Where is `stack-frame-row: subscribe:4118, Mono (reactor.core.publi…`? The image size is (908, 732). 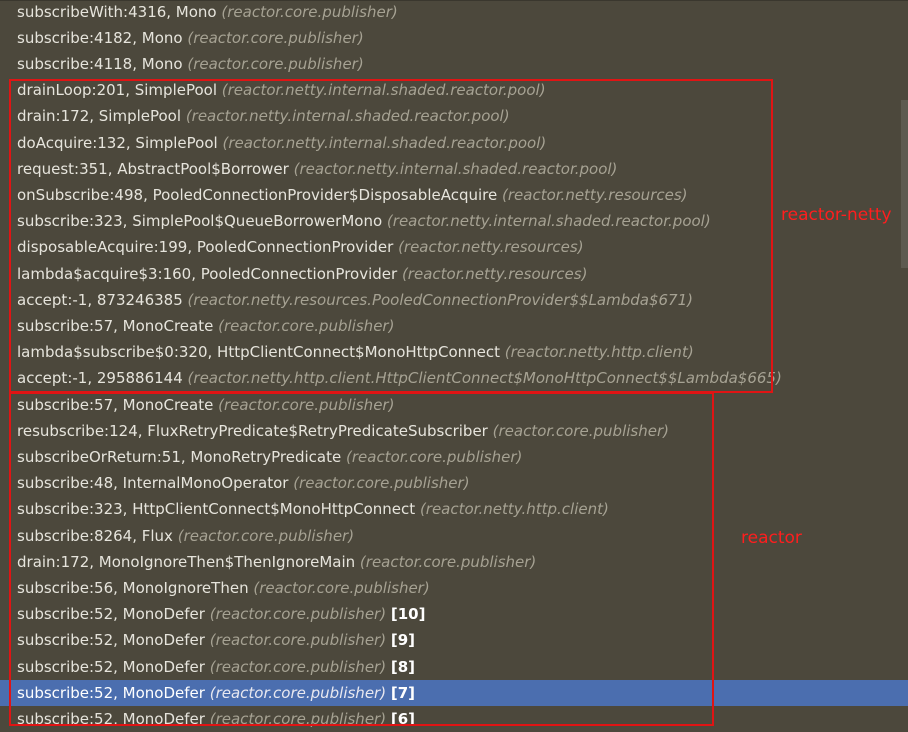 stack-frame-row: subscribe:4118, Mono (reactor.core.publi… is located at coordinates (454, 64).